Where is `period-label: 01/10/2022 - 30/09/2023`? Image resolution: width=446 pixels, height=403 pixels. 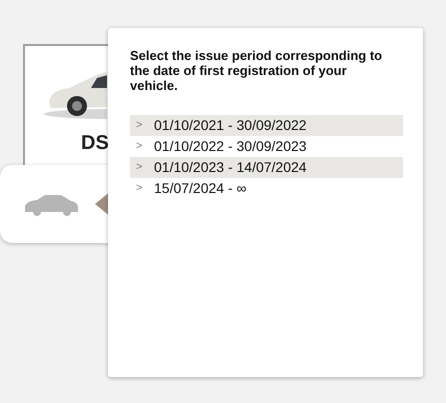 period-label: 01/10/2022 - 30/09/2023 is located at coordinates (230, 146).